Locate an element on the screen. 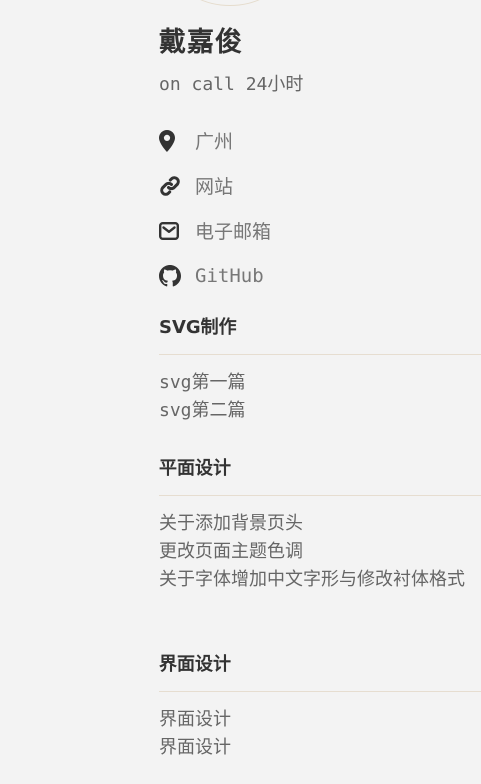  link-label-location: 广州 is located at coordinates (214, 142).